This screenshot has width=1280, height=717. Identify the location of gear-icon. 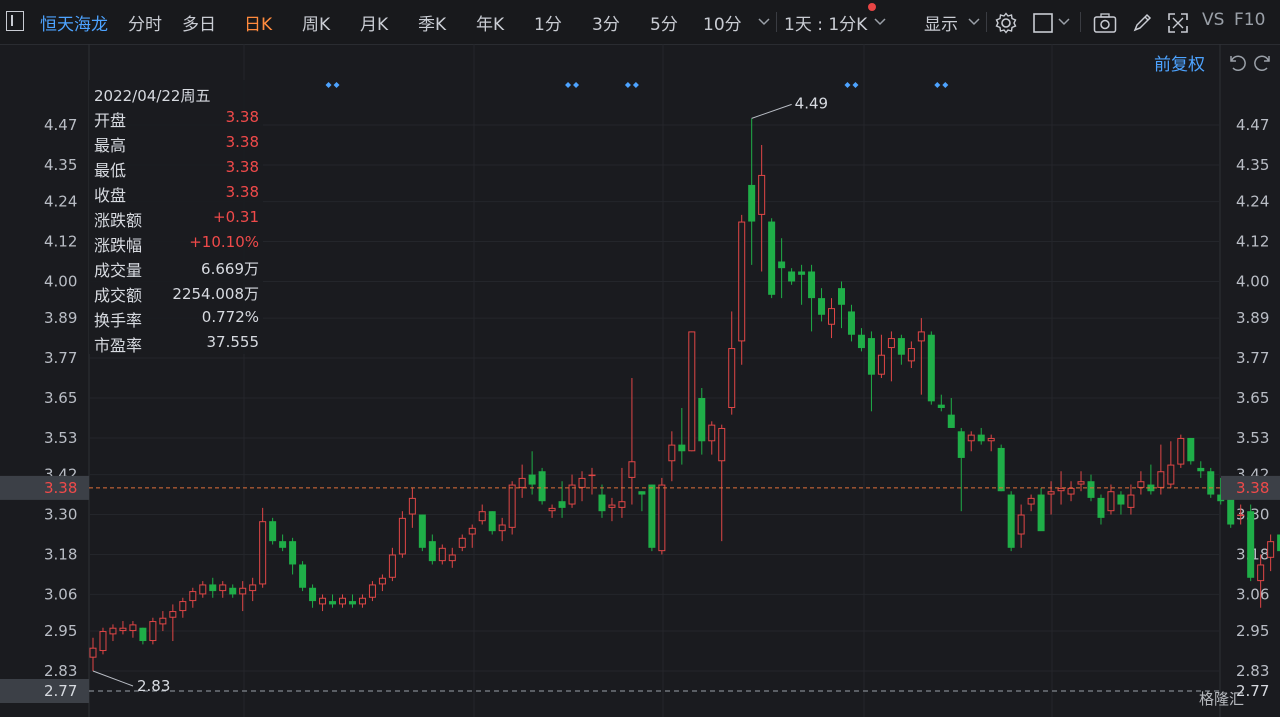
(1006, 23).